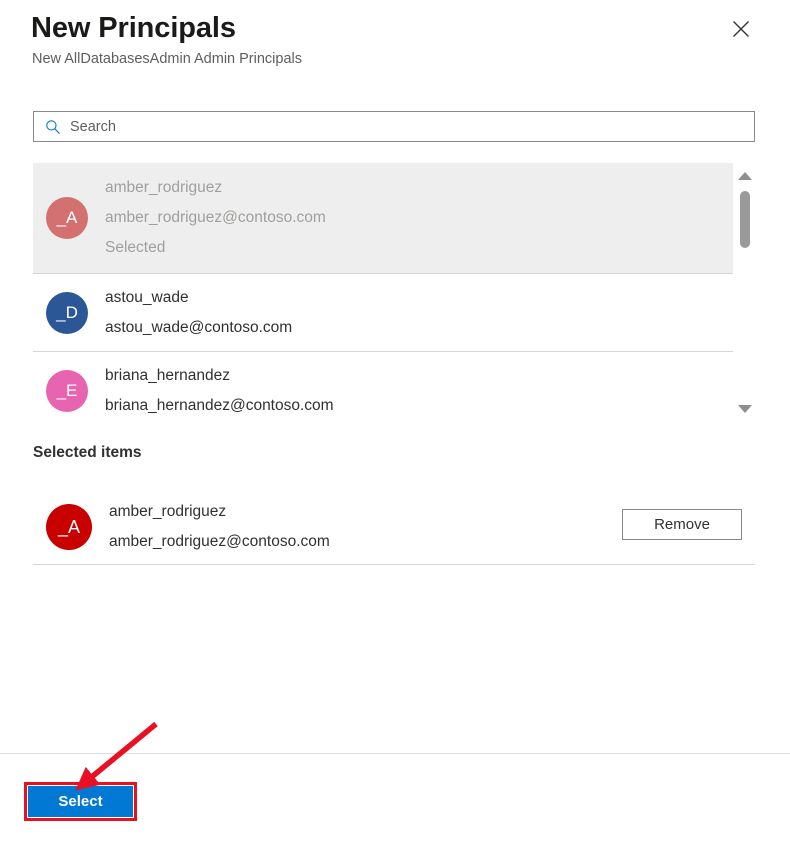 This screenshot has width=790, height=843. What do you see at coordinates (67, 390) in the screenshot?
I see `avatar: _E` at bounding box center [67, 390].